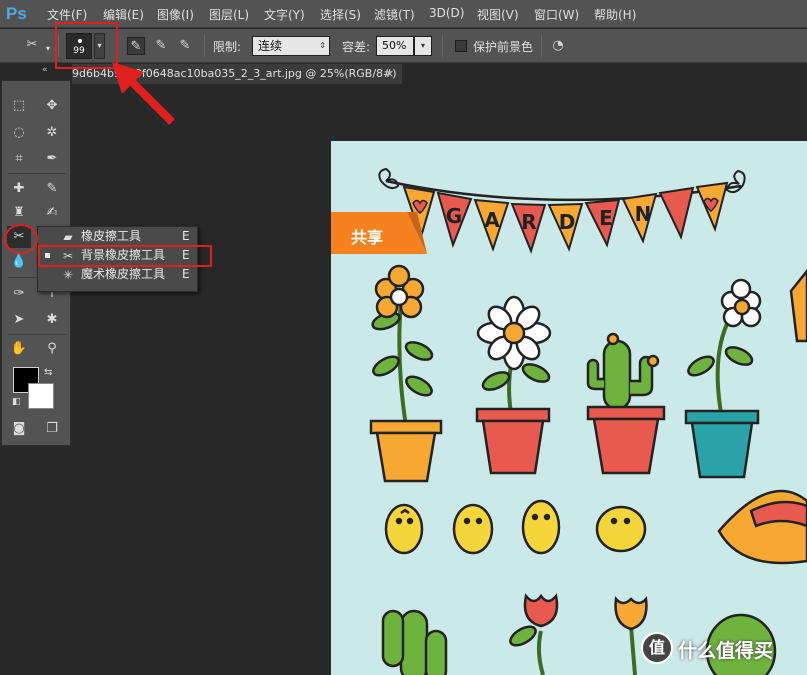 The image size is (807, 675). Describe the element at coordinates (19, 262) in the screenshot. I see `blur-tool-icon: 💧` at that location.